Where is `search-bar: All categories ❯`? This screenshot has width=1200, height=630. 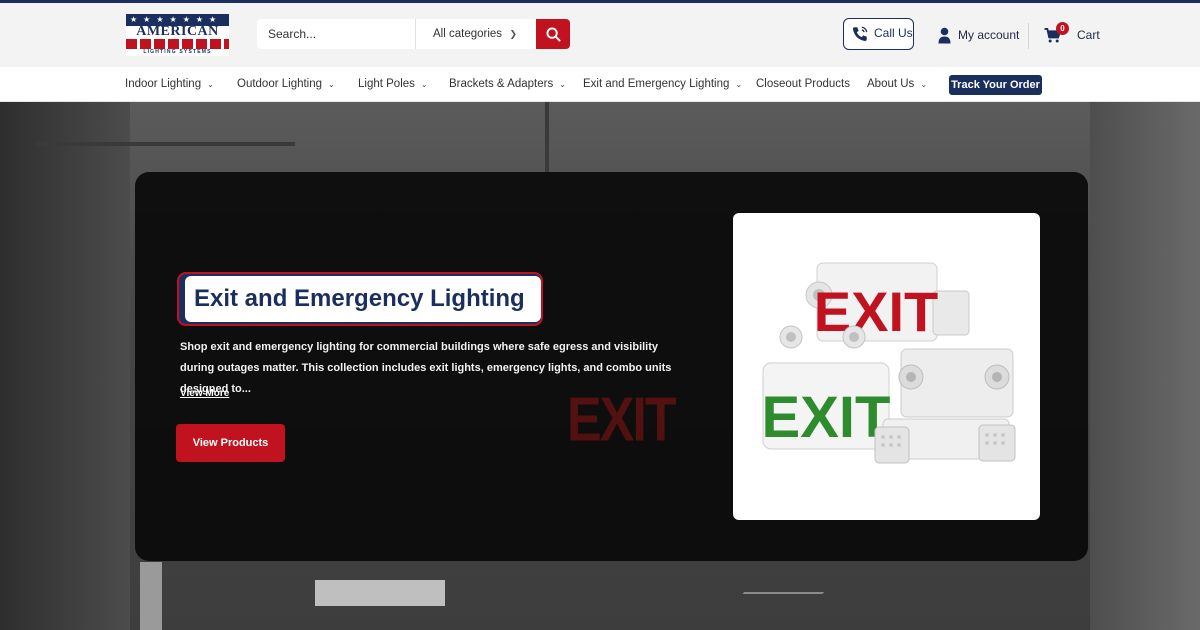
search-bar: All categories ❯ is located at coordinates (413, 34).